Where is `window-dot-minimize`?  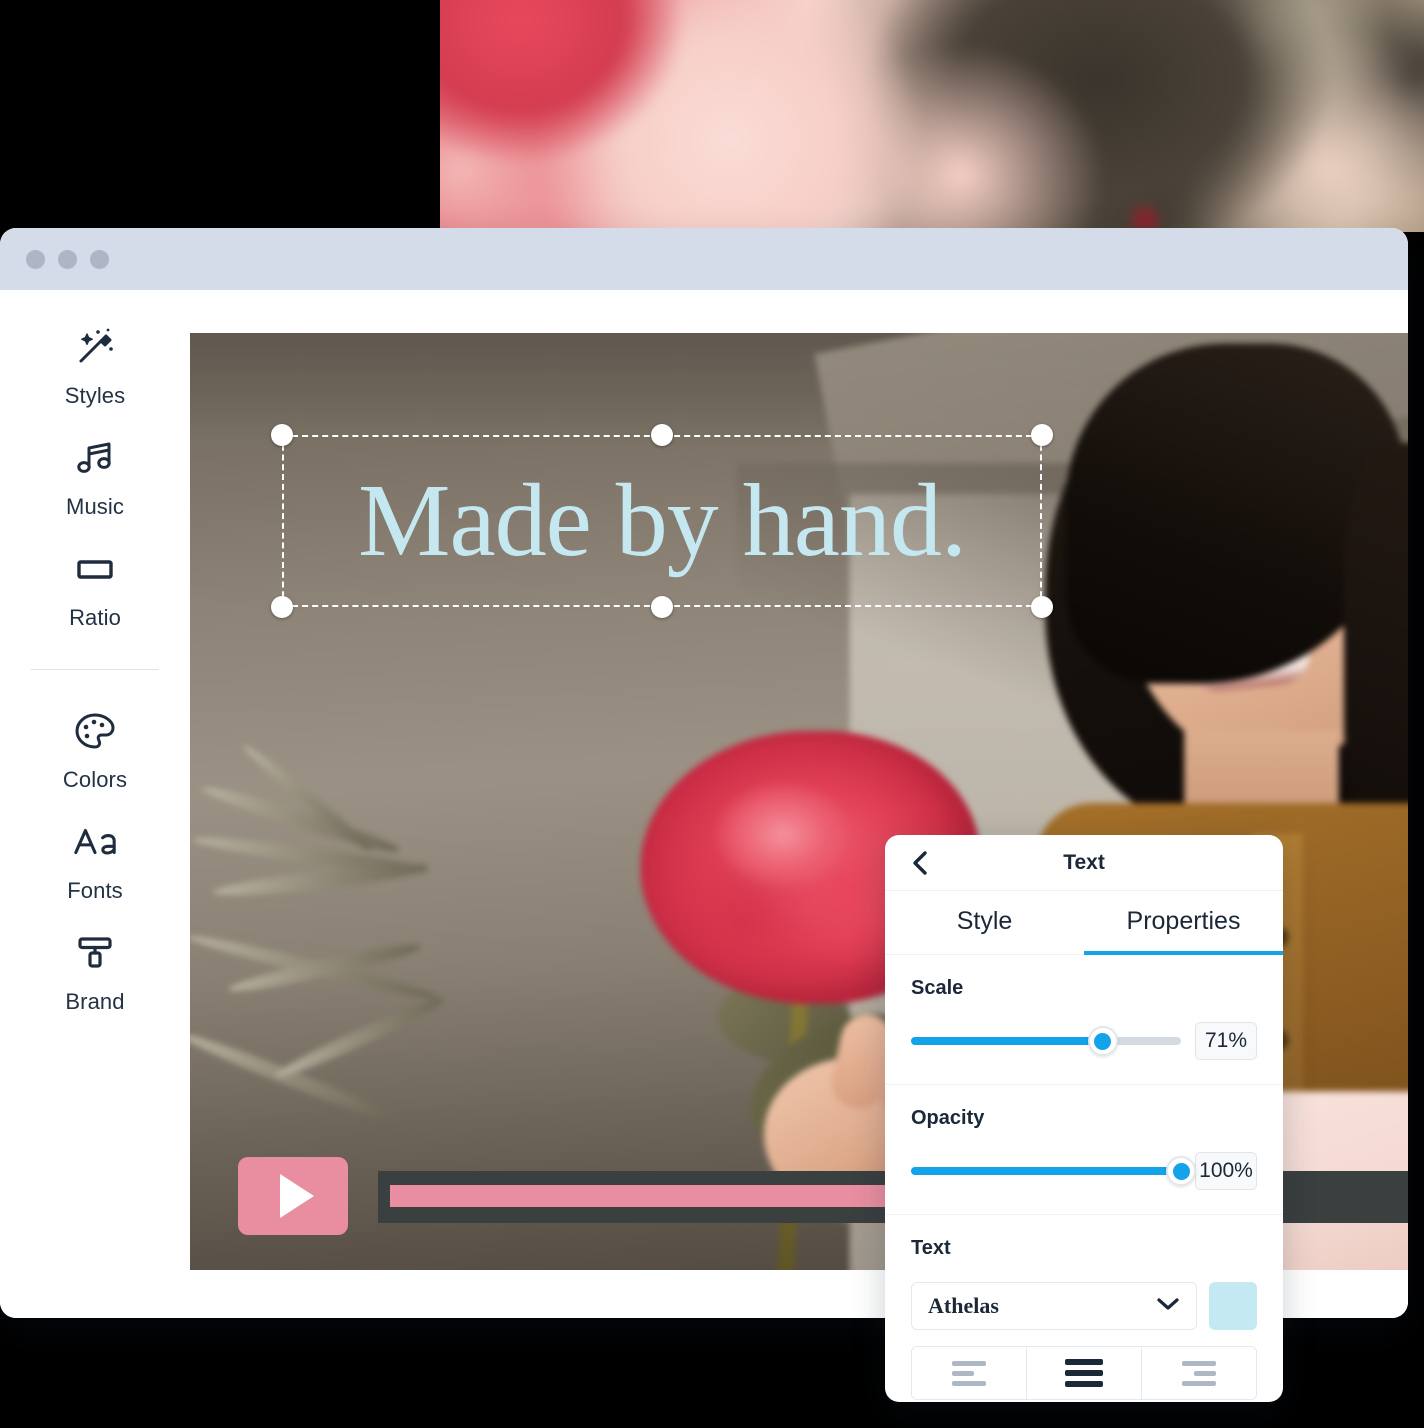
window-dot-minimize is located at coordinates (67, 259).